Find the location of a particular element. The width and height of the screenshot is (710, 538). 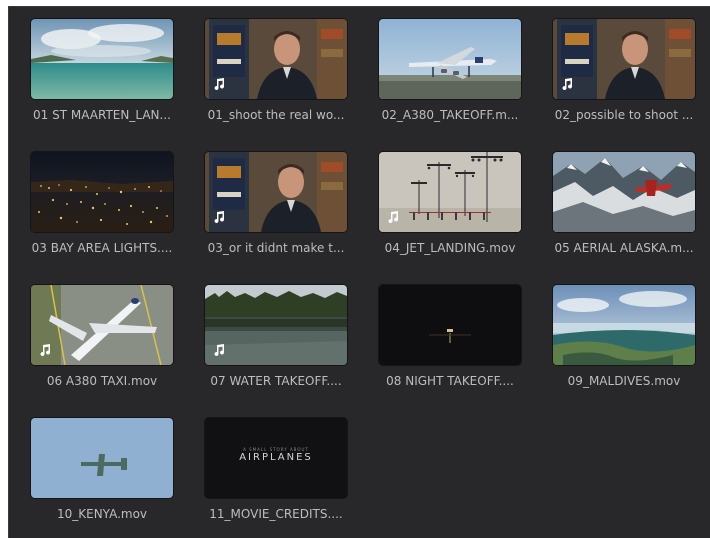

clip-name-label: 09_MALDIVES.mov is located at coordinates (624, 381).